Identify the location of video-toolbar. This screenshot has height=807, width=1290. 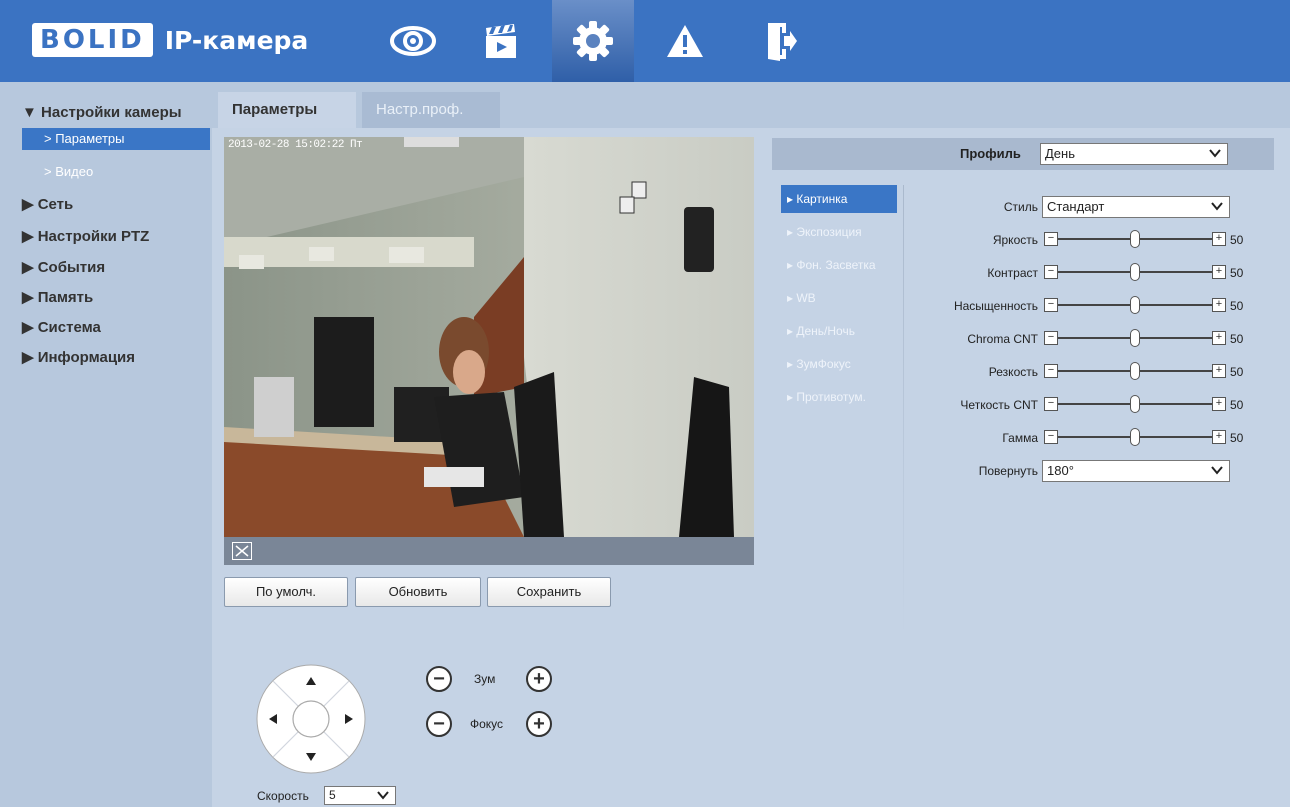
(489, 551).